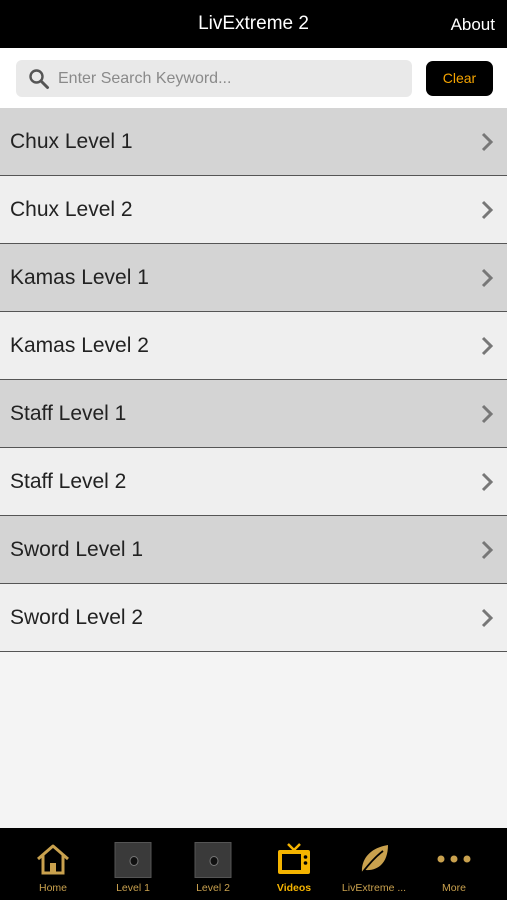 The height and width of the screenshot is (900, 507). I want to click on list-item-label: Chux Level 2, so click(71, 209).